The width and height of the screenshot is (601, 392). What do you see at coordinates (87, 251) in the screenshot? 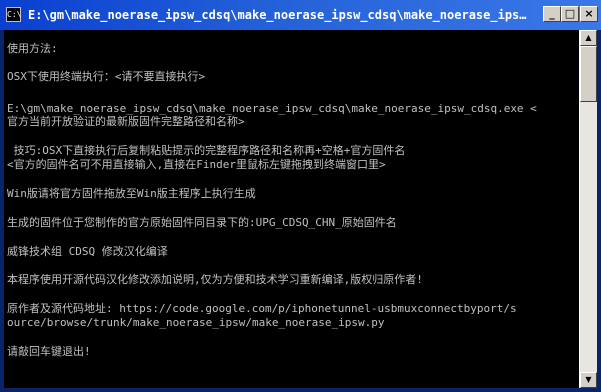
I see `console-line: 威锋技术组 CDSQ 修改汉化编译` at bounding box center [87, 251].